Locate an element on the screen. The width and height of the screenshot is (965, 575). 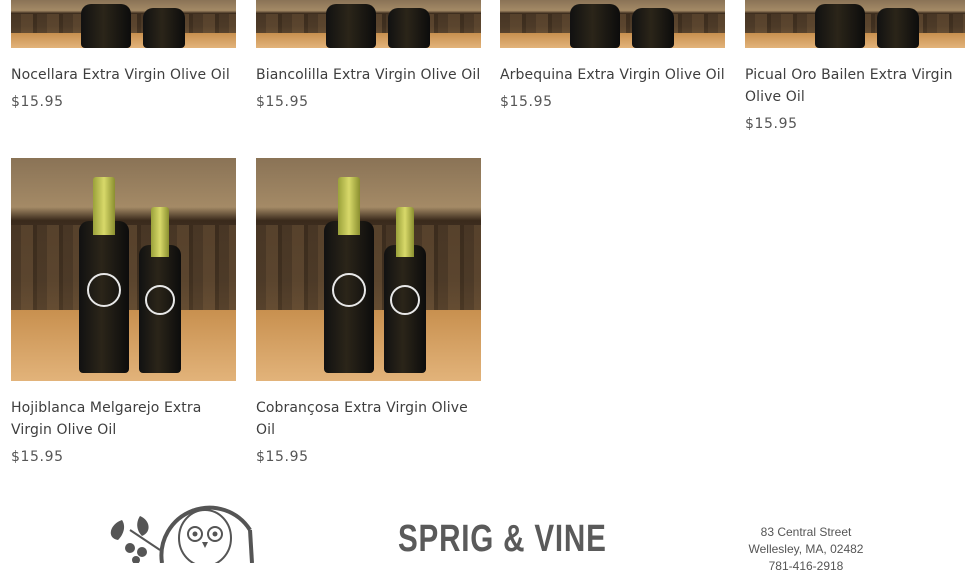
address-street: 83 Central Street is located at coordinates (806, 532).